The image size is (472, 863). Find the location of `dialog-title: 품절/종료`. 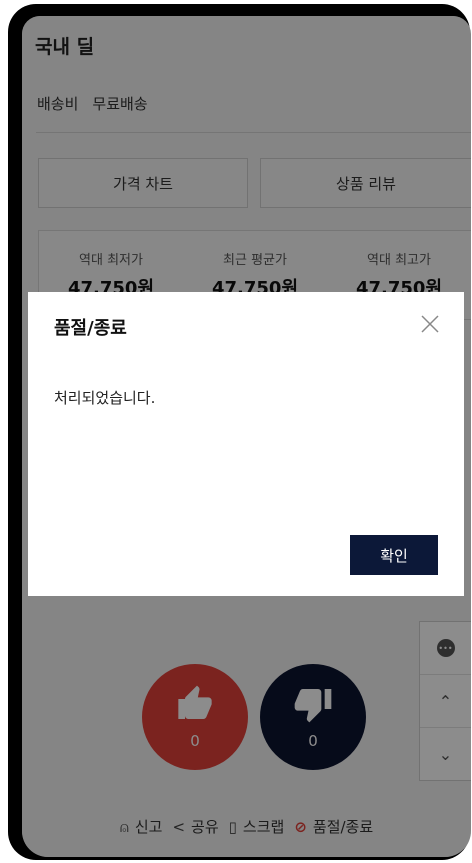

dialog-title: 품절/종료 is located at coordinates (90, 328).